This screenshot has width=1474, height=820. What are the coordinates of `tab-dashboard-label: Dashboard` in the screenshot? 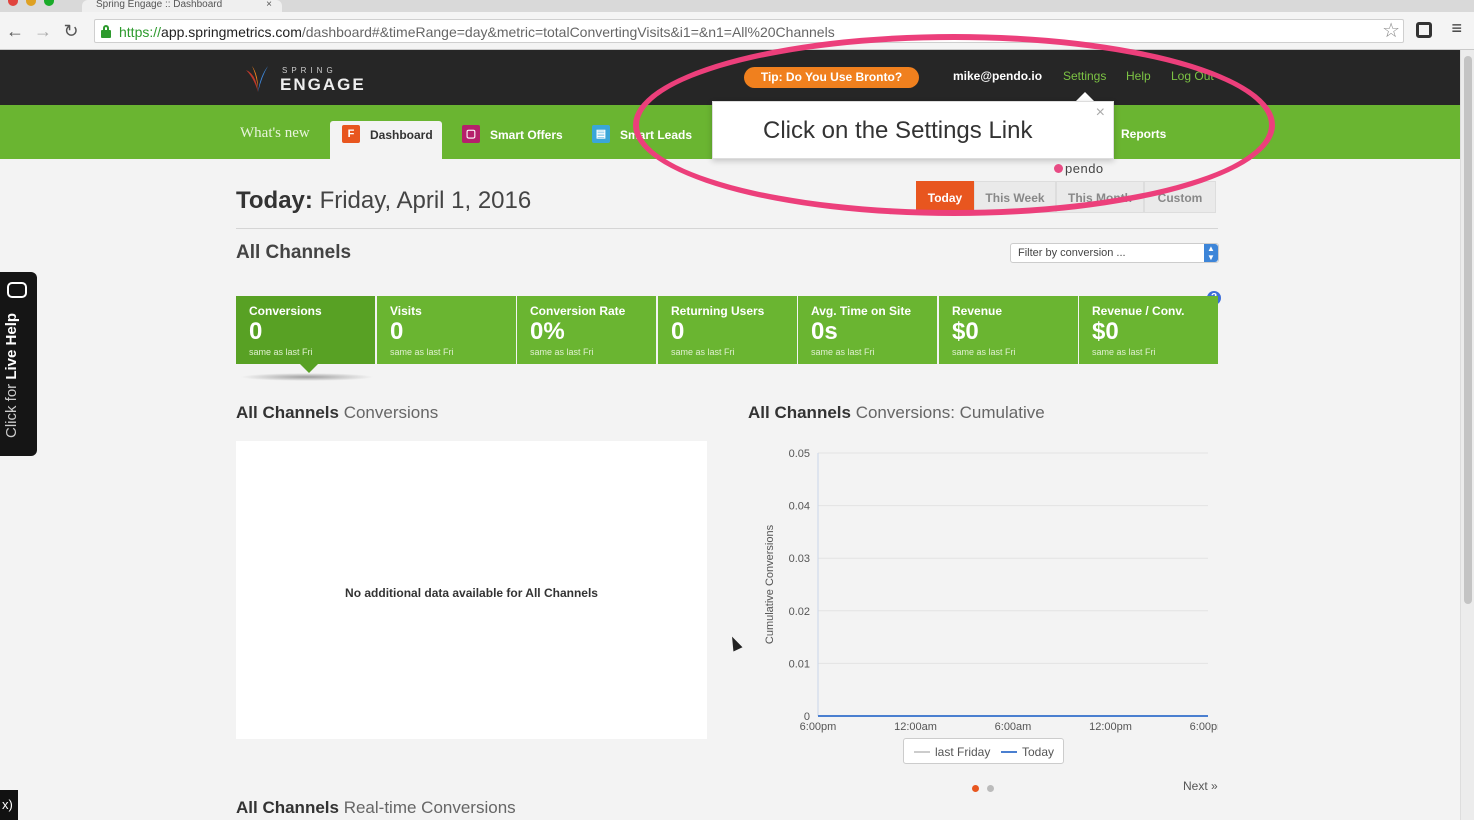 It's located at (401, 135).